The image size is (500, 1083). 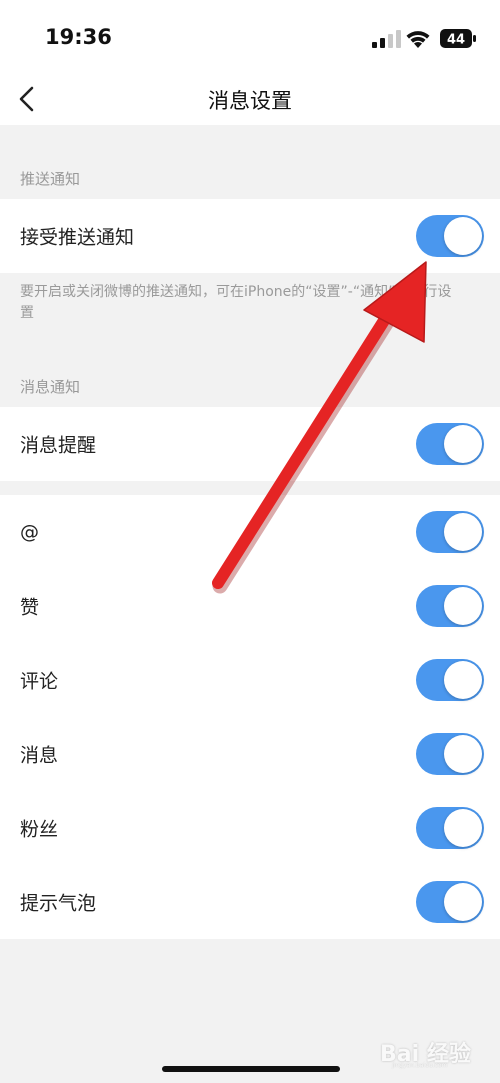 What do you see at coordinates (78, 37) in the screenshot?
I see `status-time: 19:36` at bounding box center [78, 37].